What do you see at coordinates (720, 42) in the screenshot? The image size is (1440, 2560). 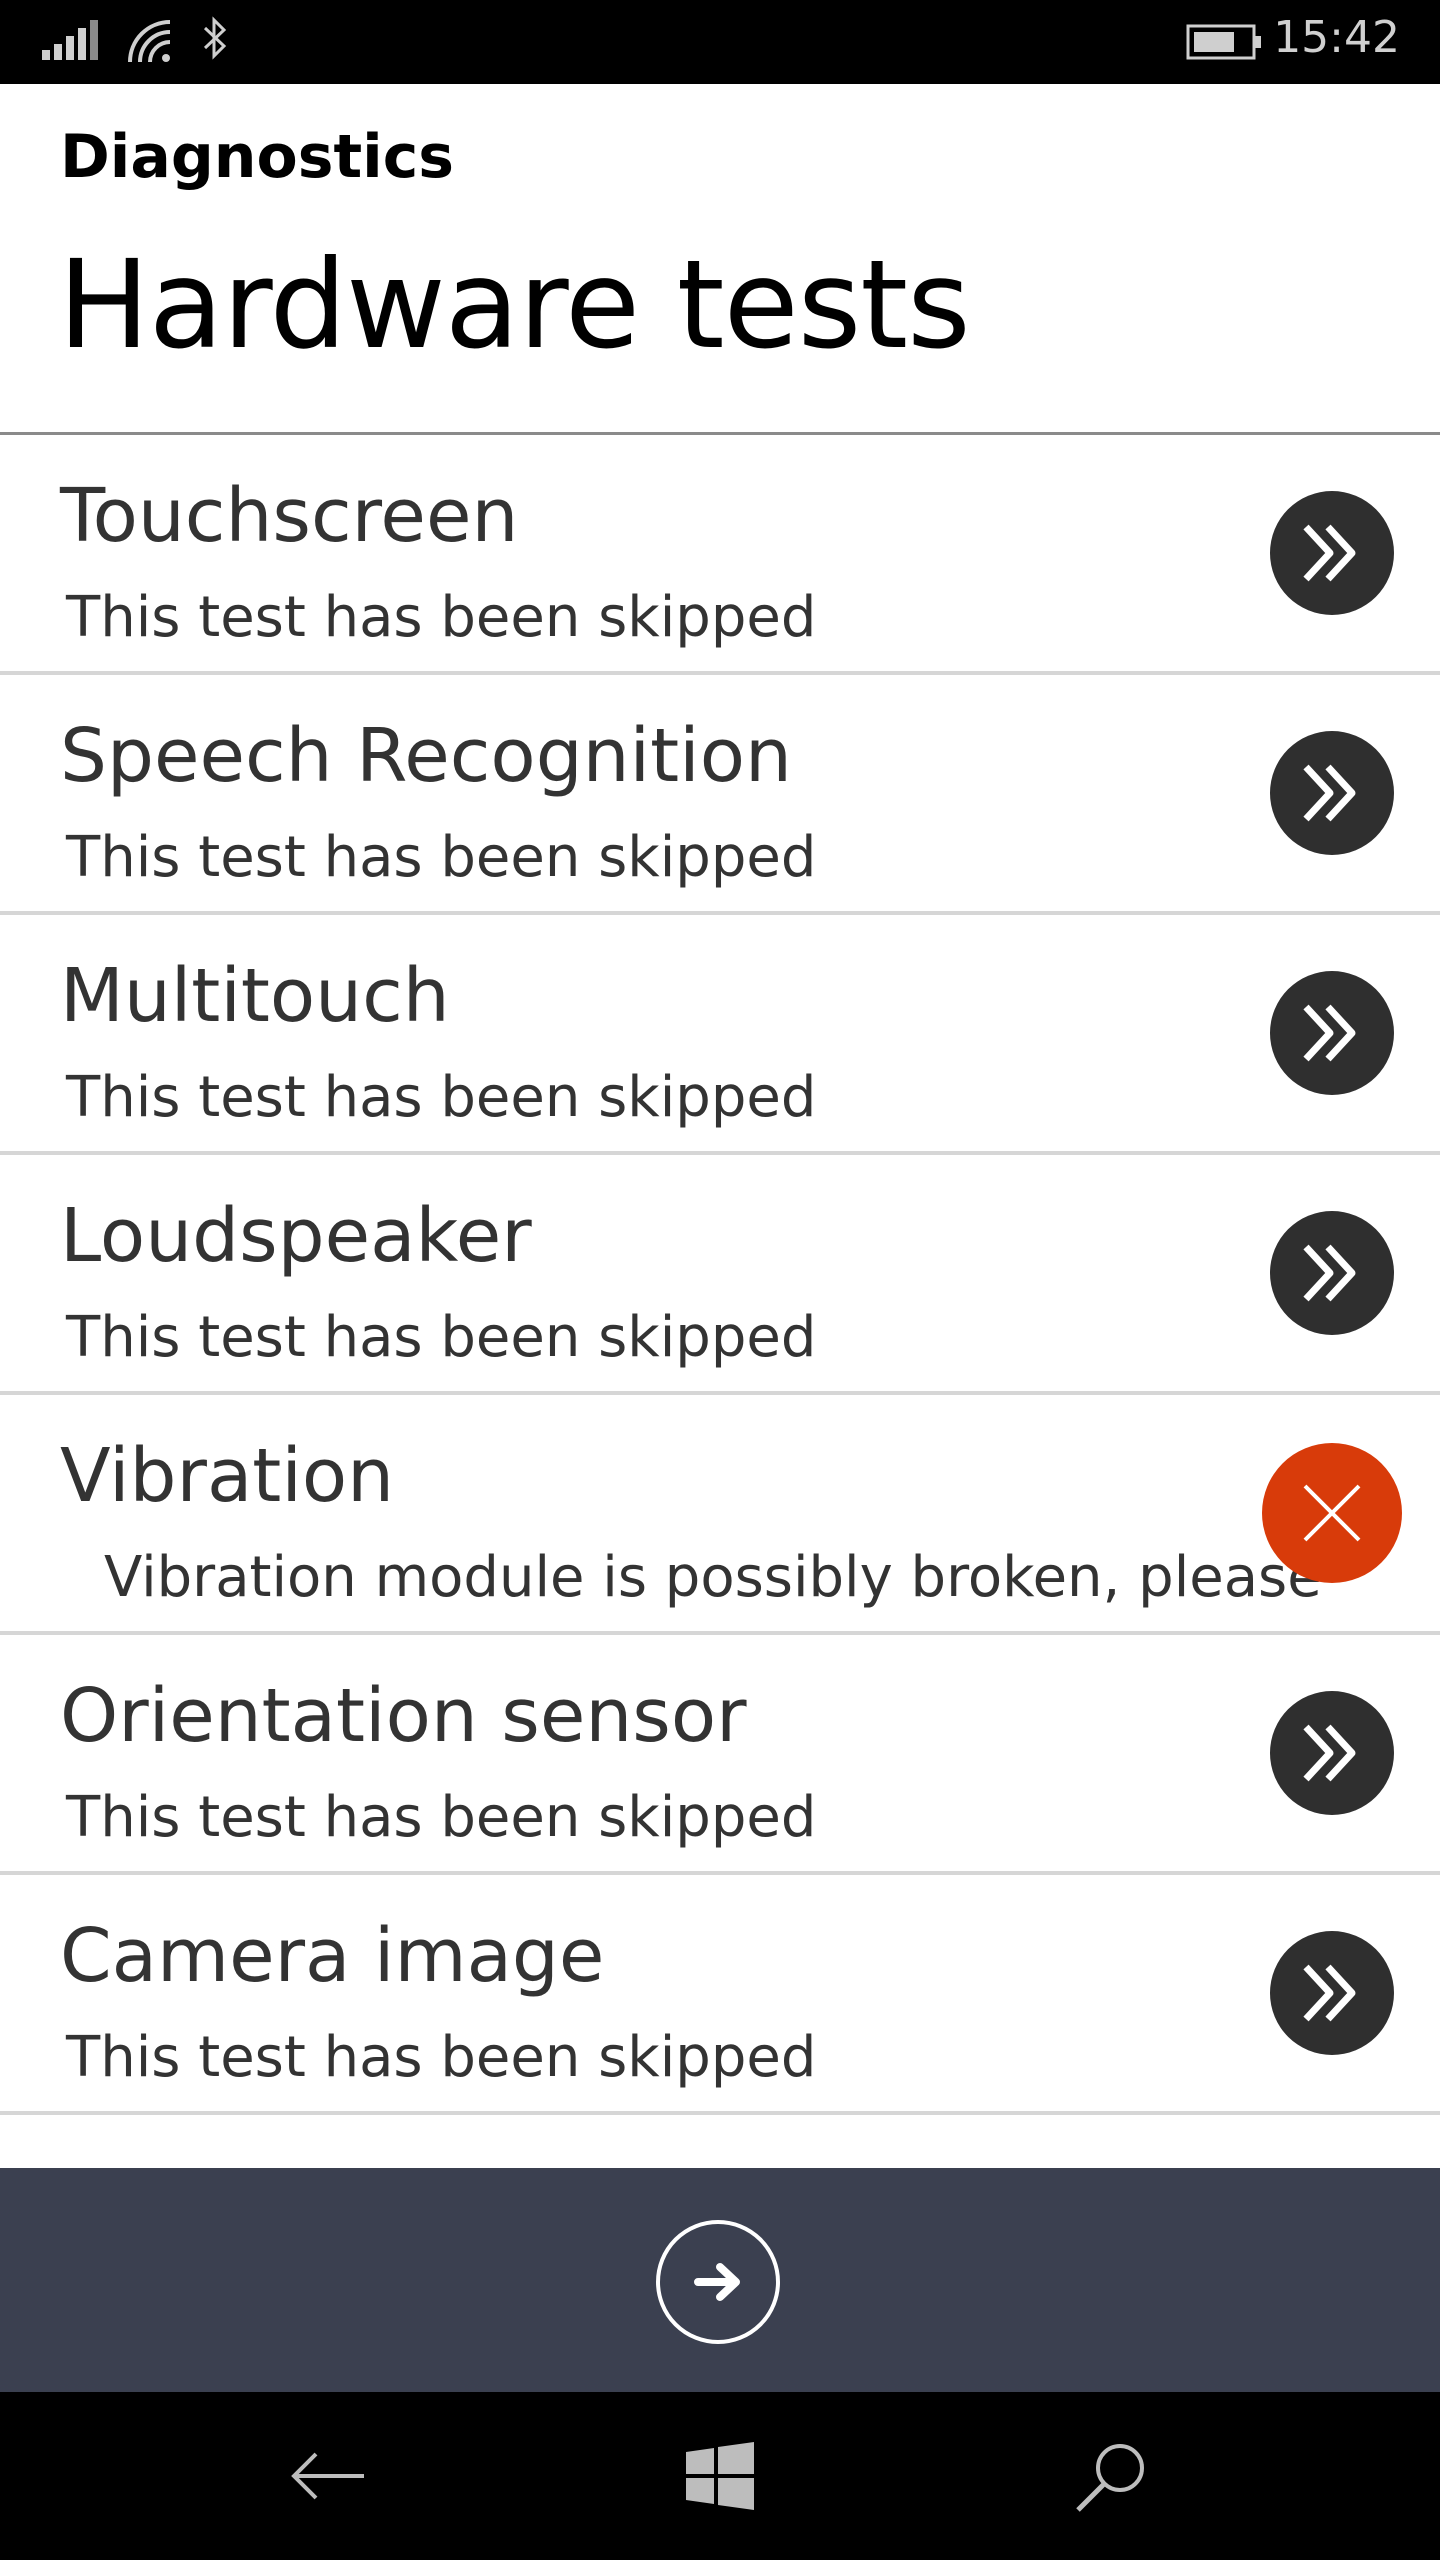 I see `status-bar: 15:42` at bounding box center [720, 42].